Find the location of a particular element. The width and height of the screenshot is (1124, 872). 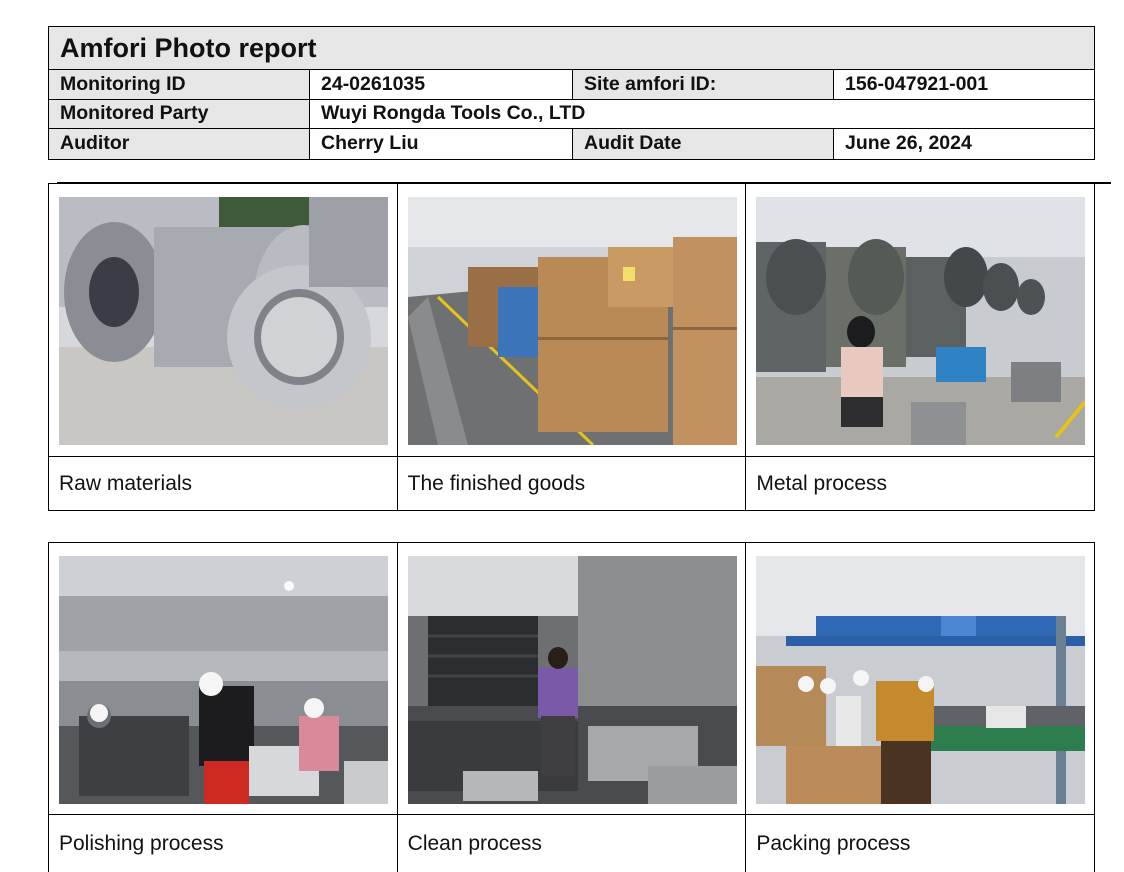

packing-process-photo is located at coordinates (921, 680).